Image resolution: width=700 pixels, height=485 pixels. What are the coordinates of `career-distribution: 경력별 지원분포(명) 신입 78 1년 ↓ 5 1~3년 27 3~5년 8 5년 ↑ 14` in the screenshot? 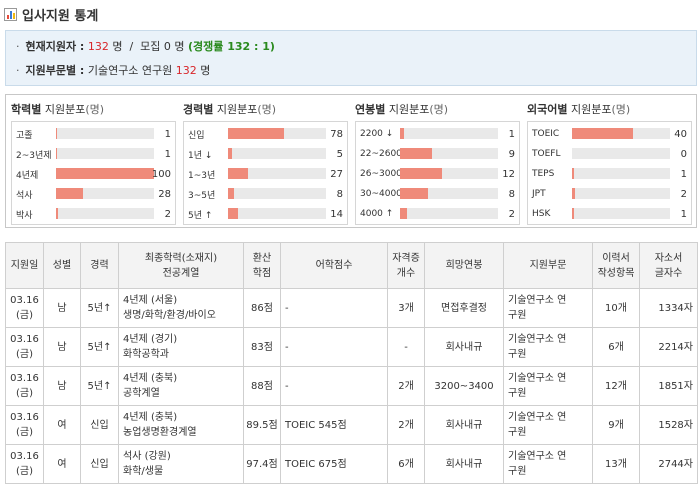 It's located at (265, 163).